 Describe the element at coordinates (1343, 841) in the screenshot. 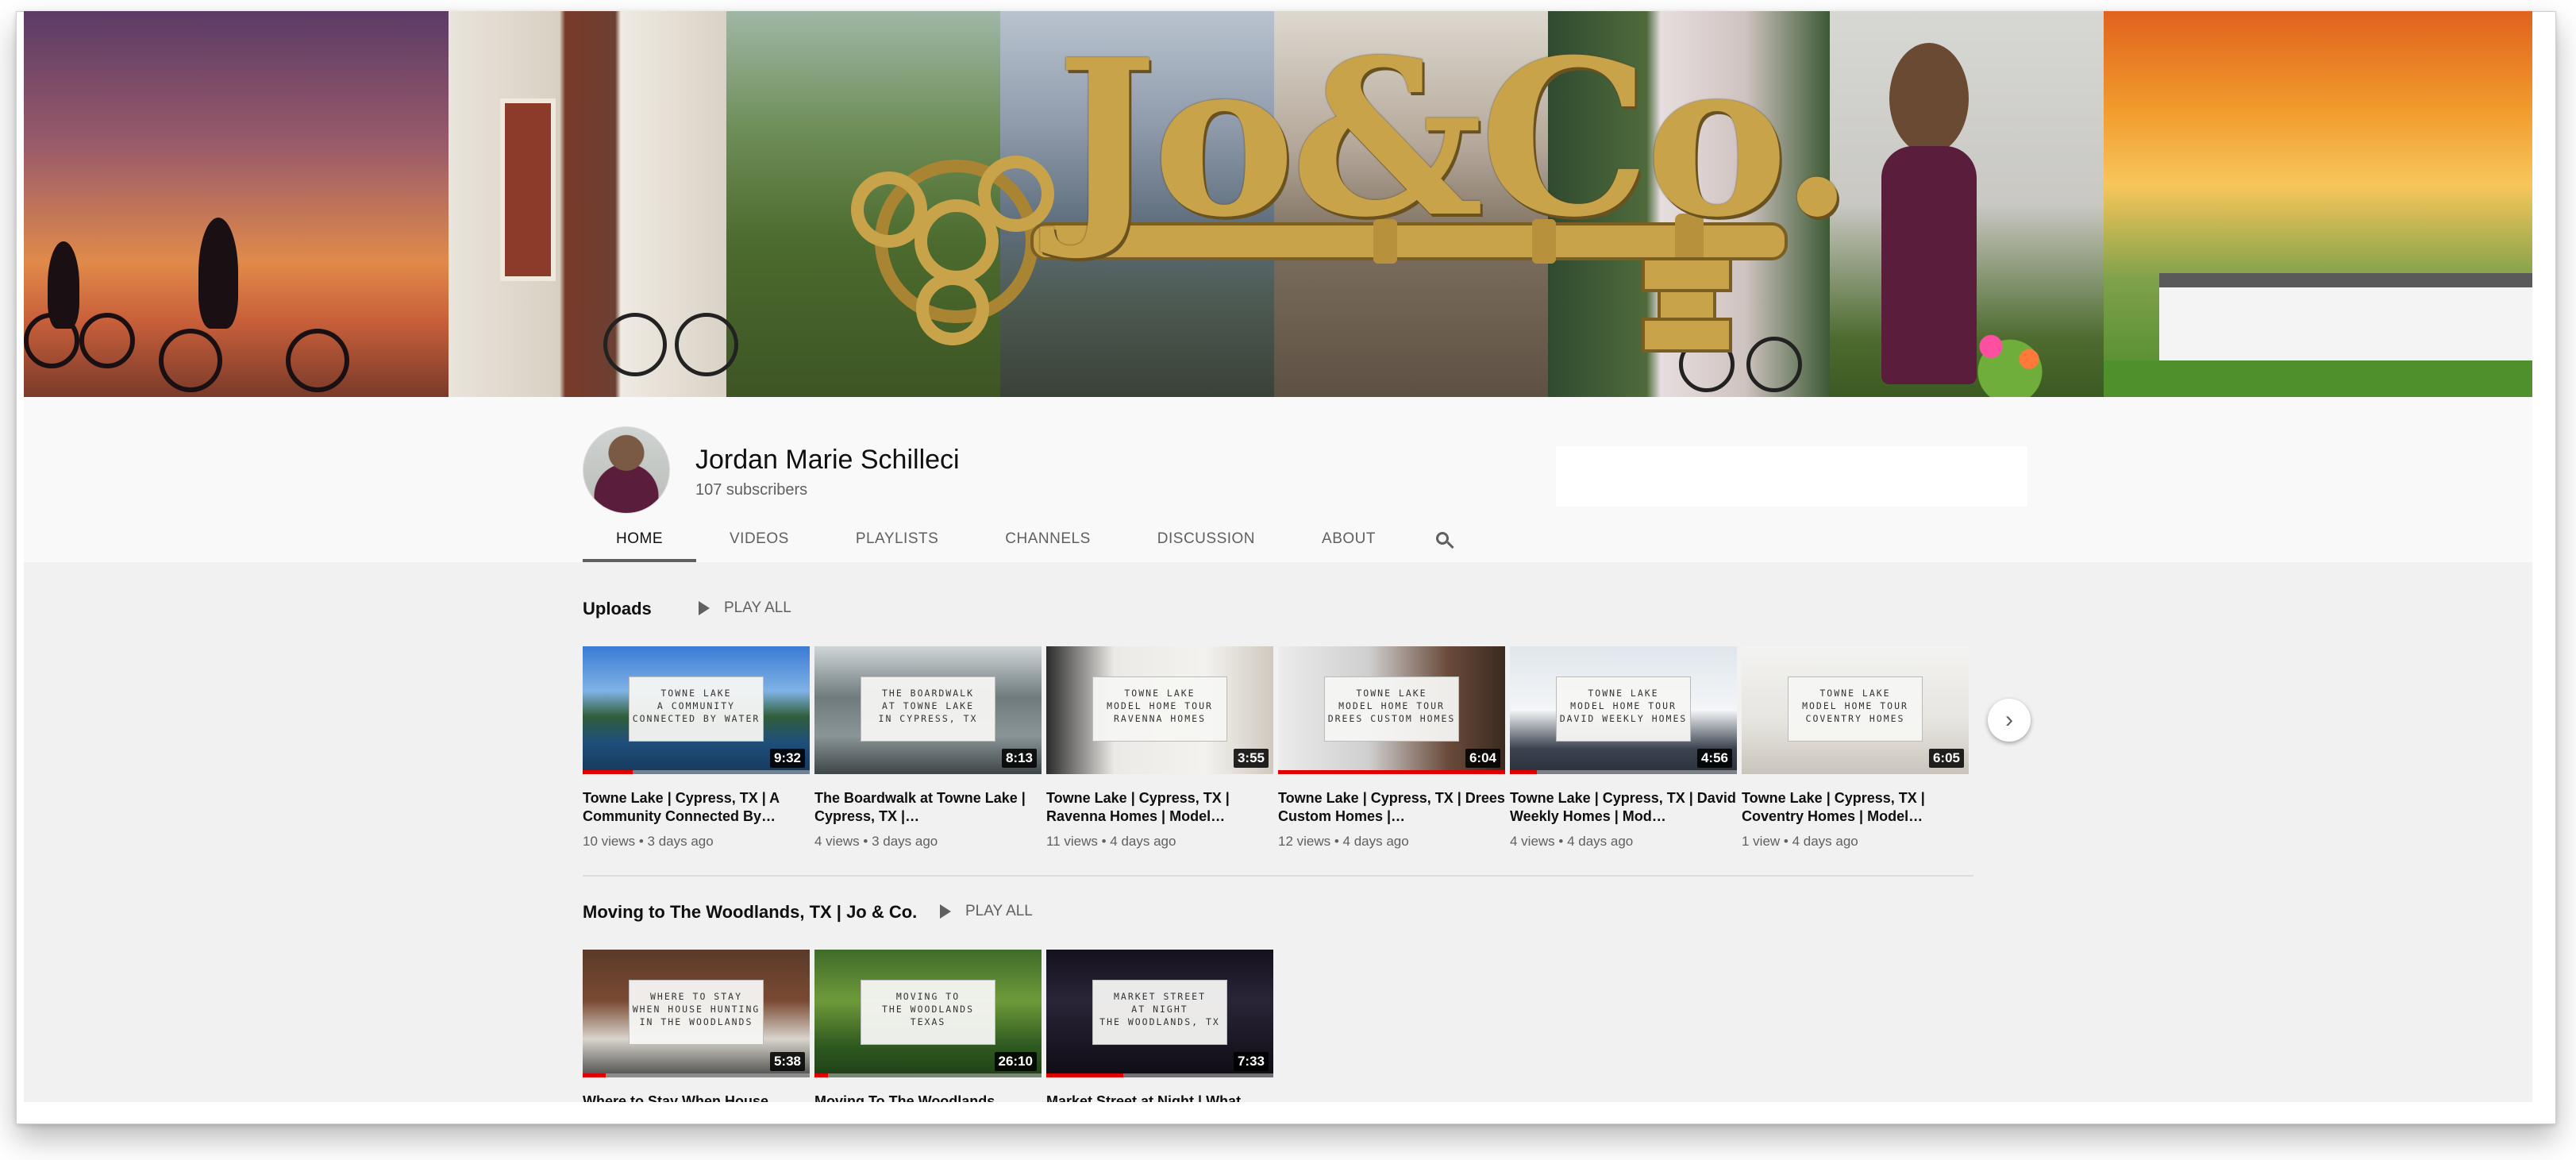

I see `video-meta: 12 views • 4 days ago` at that location.